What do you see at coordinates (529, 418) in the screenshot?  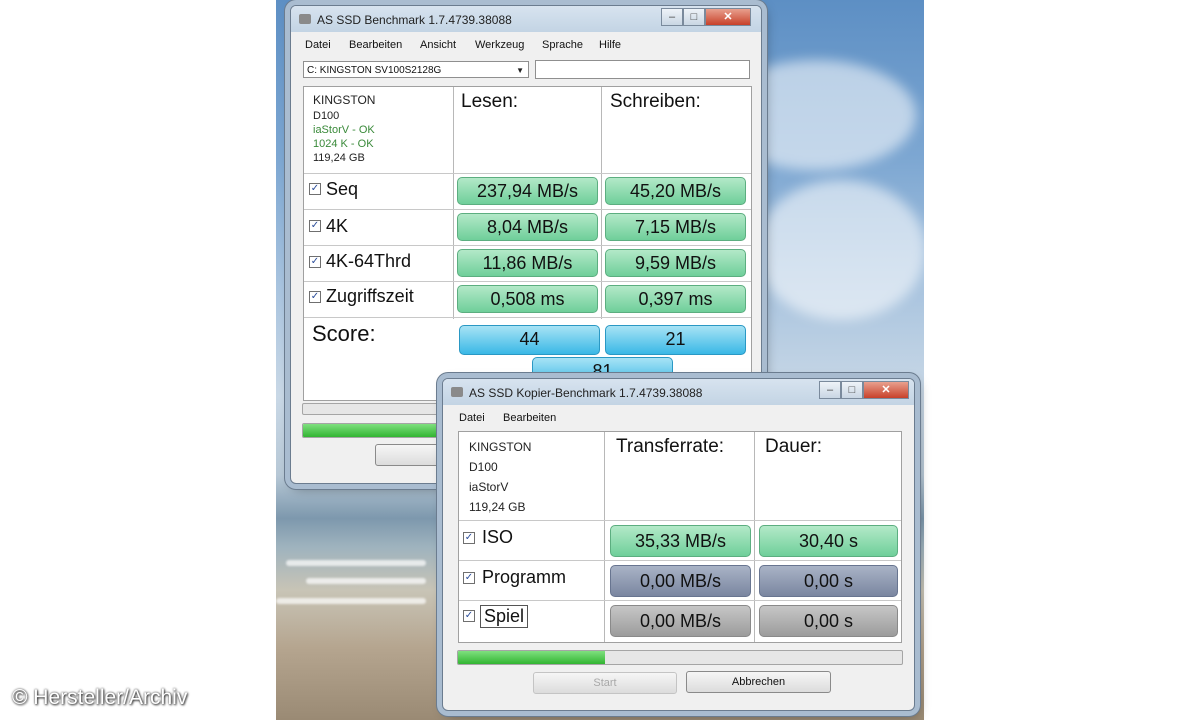 I see `copy-menu-bearbeiten: Bearbeiten` at bounding box center [529, 418].